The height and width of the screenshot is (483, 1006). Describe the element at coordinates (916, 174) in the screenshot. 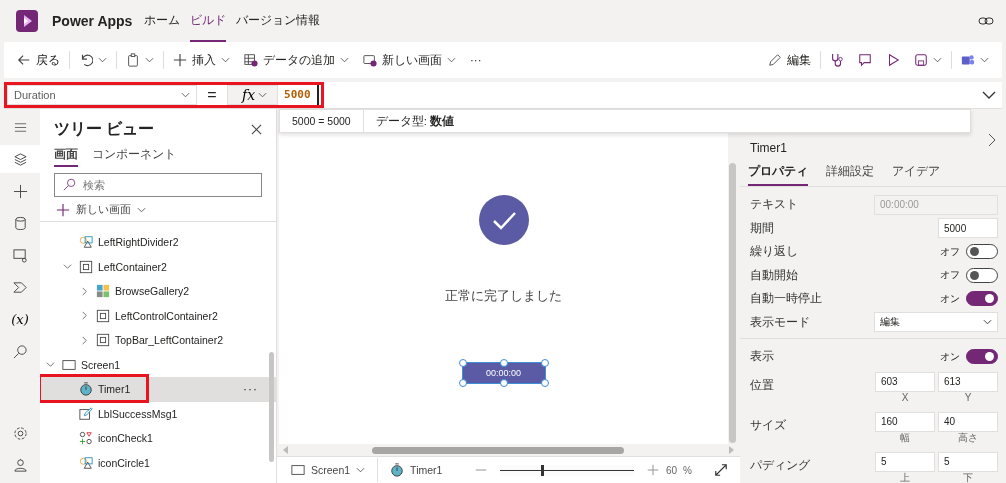

I see `panel-tab: アイデア` at that location.